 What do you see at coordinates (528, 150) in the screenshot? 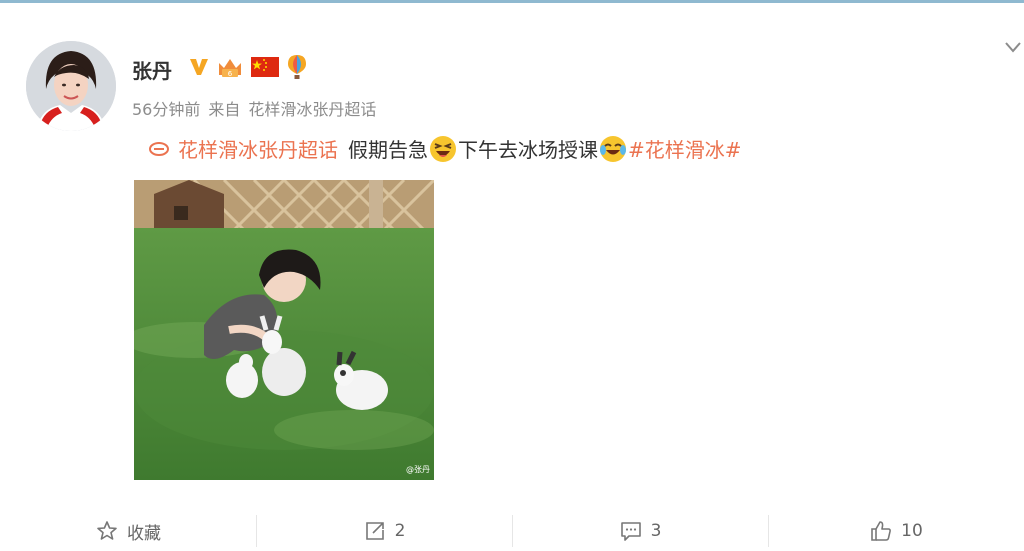
I see `post-text-part-2: 下午去冰场授课` at bounding box center [528, 150].